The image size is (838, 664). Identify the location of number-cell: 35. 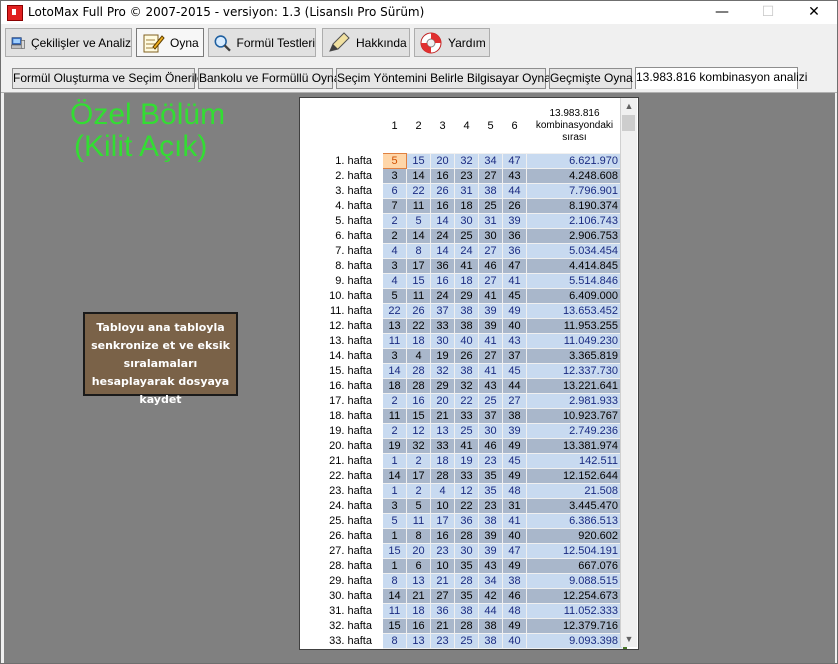
(466, 566).